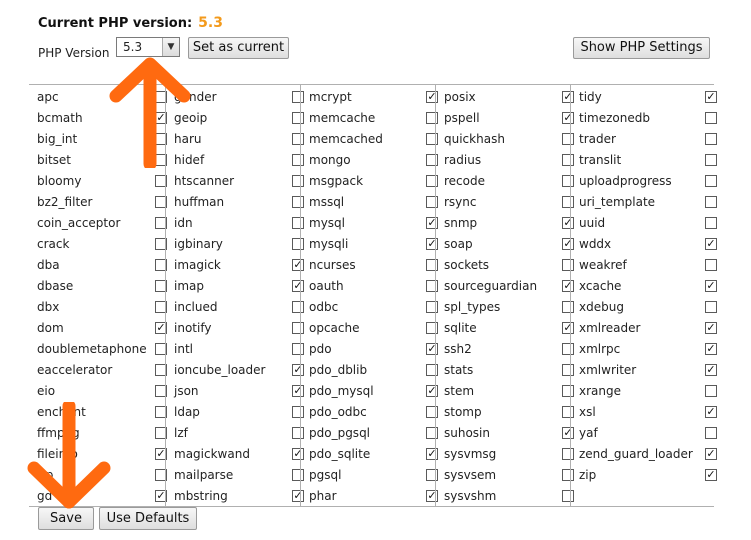 The image size is (751, 540). What do you see at coordinates (320, 349) in the screenshot?
I see `extension-label: pdo` at bounding box center [320, 349].